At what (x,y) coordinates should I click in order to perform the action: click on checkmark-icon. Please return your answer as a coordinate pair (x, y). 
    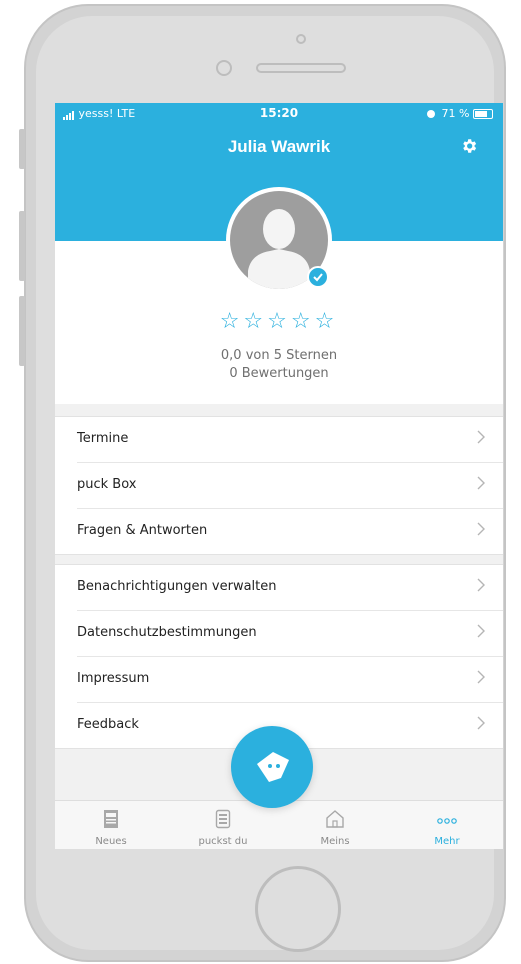
    Looking at the image, I should click on (318, 277).